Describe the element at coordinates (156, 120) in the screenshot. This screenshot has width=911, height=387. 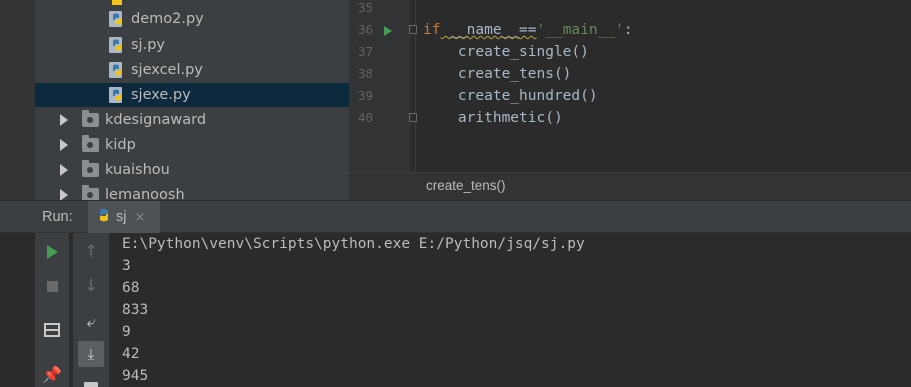
I see `tree-folder-label: kdesignaward` at that location.